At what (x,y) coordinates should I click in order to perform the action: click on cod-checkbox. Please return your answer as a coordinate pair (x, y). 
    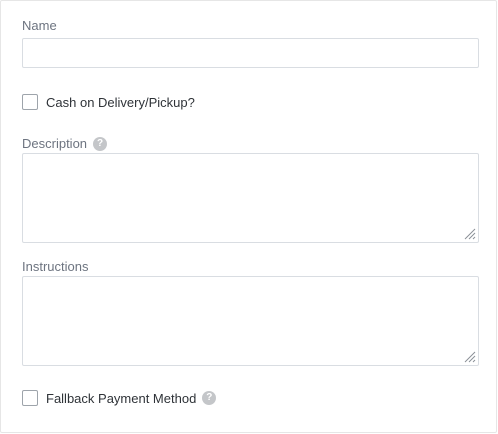
    Looking at the image, I should click on (30, 102).